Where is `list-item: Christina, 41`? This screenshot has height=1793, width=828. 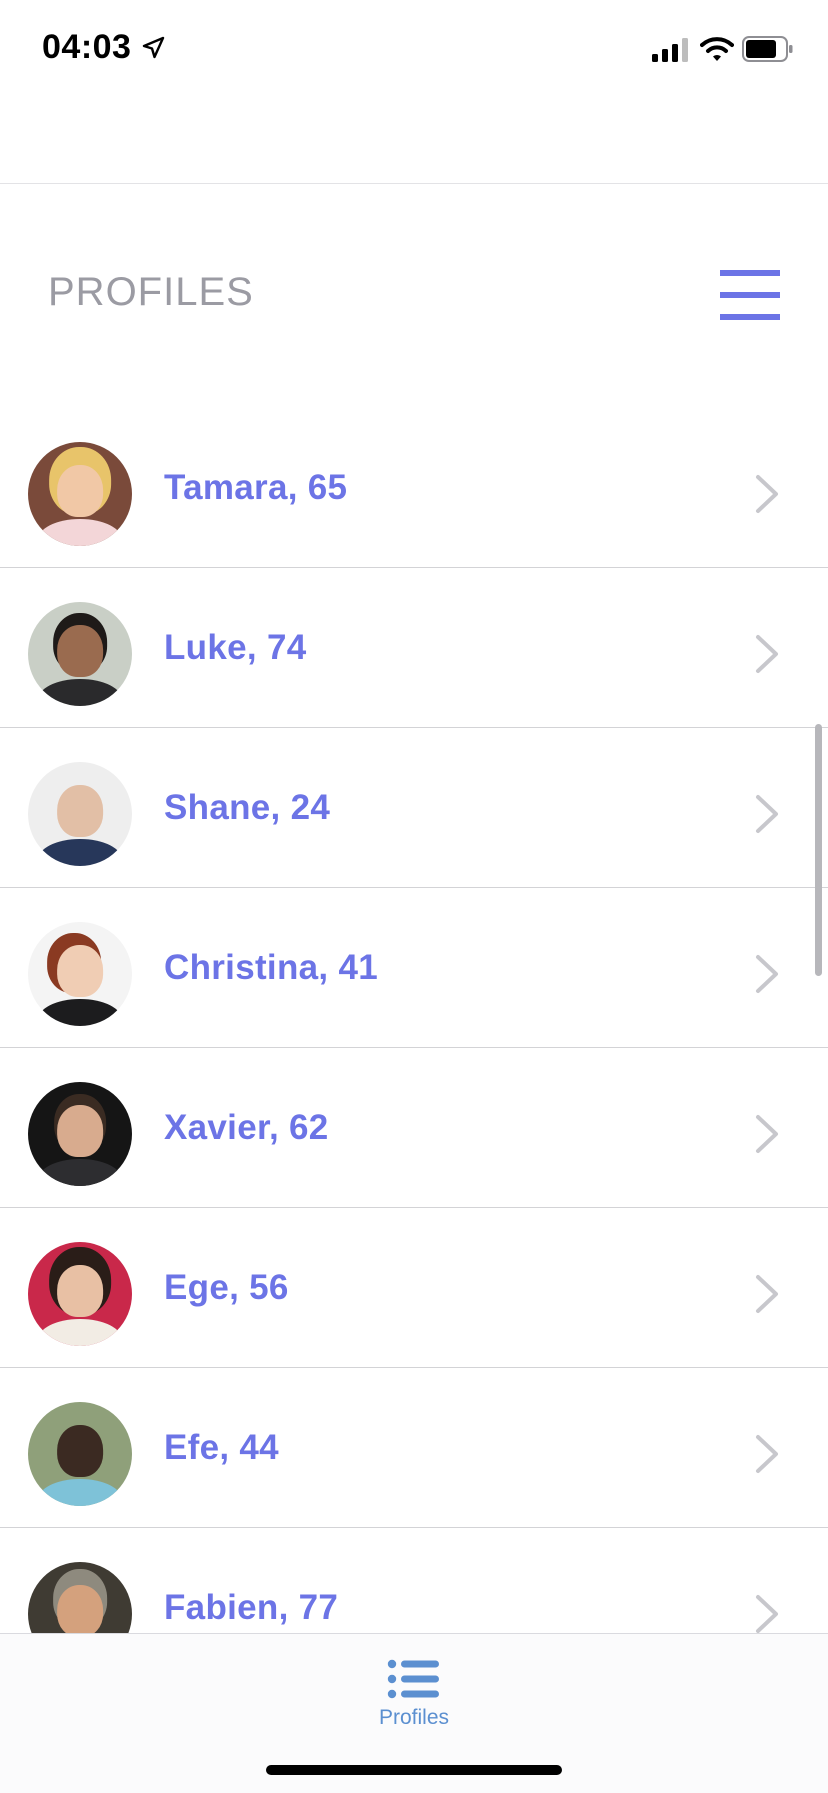
list-item: Christina, 41 is located at coordinates (414, 968).